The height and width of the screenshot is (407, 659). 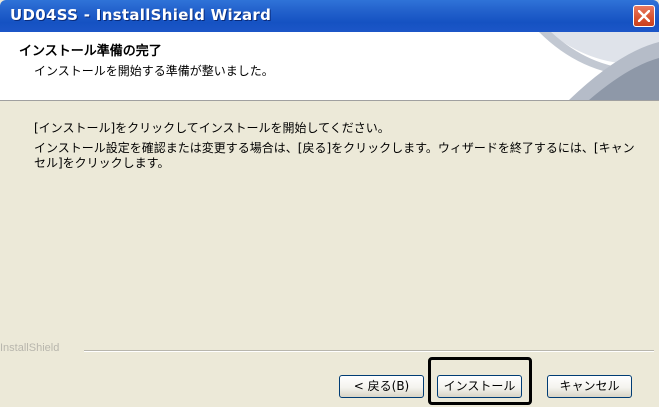 I want to click on installshield-brand-label: InstallShield, so click(x=30, y=348).